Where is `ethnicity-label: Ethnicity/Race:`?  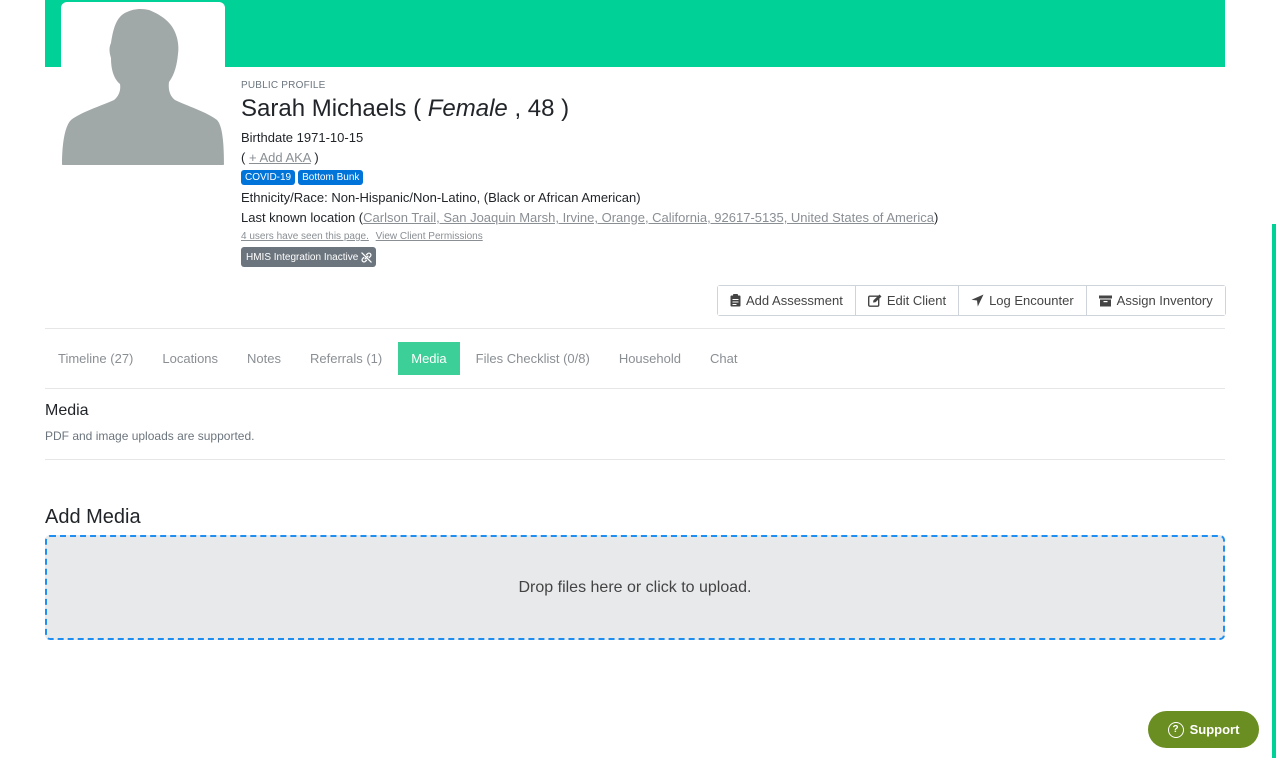
ethnicity-label: Ethnicity/Race: is located at coordinates (284, 197).